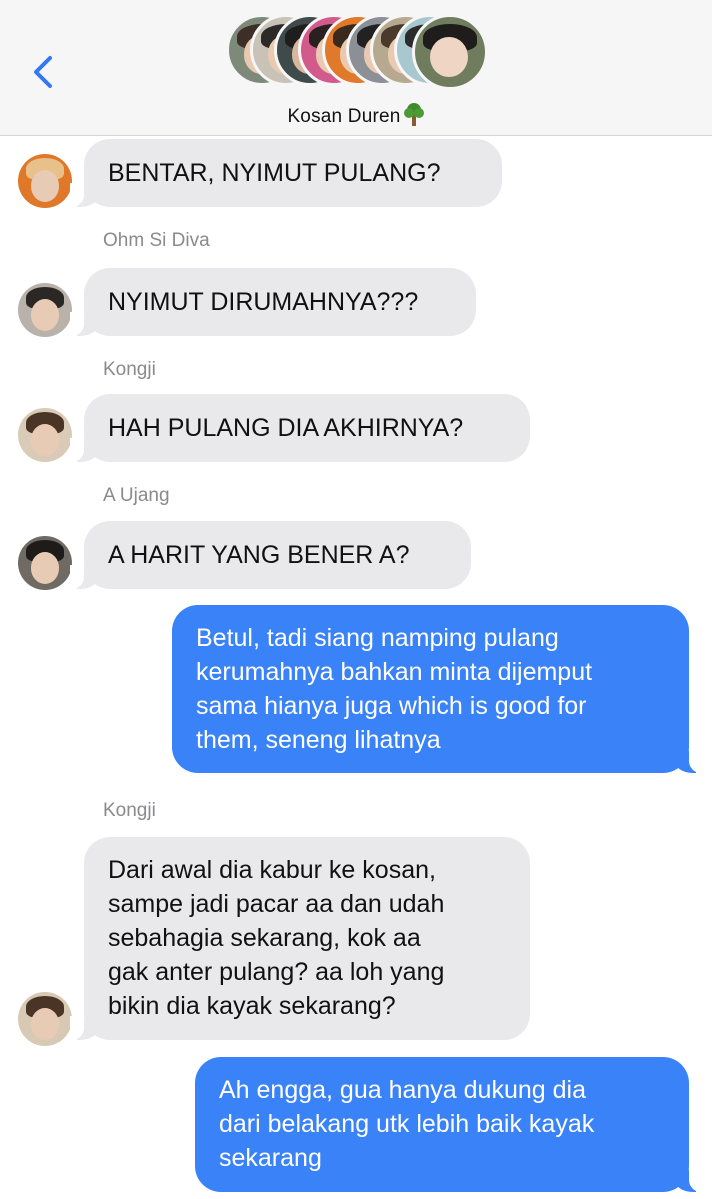 The width and height of the screenshot is (712, 1199). What do you see at coordinates (394, 672) in the screenshot?
I see `message-text-line: kerumahnya bahkan minta dijemput` at bounding box center [394, 672].